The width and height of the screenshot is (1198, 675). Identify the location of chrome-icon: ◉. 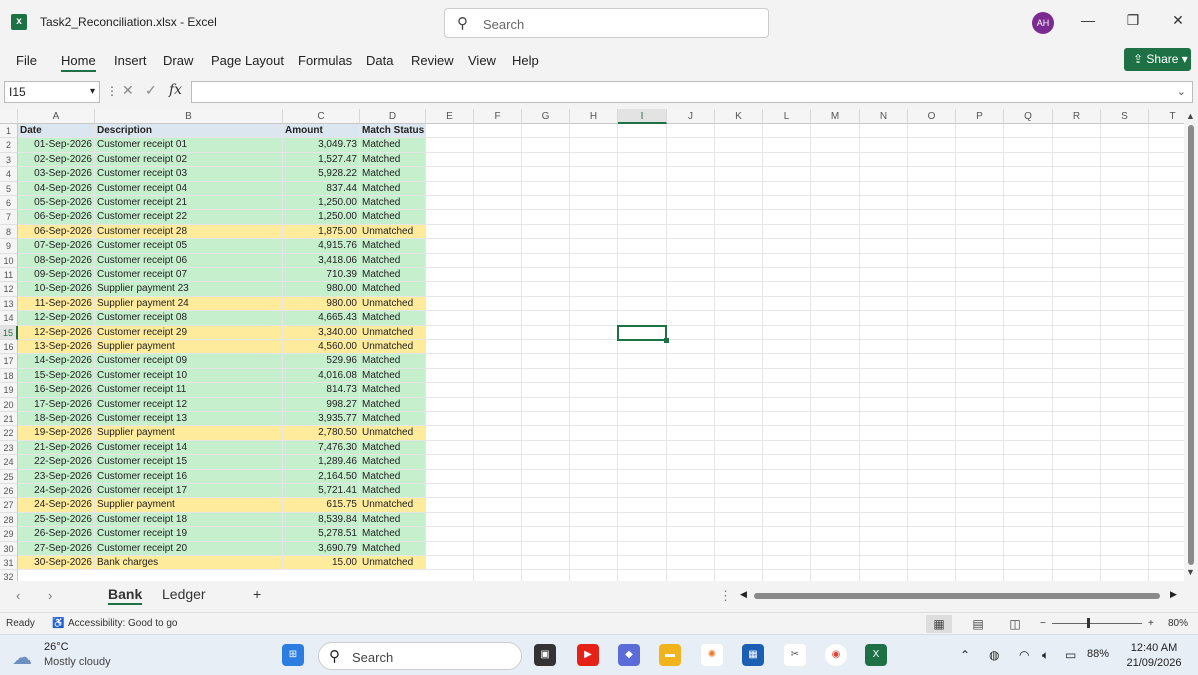
(836, 655).